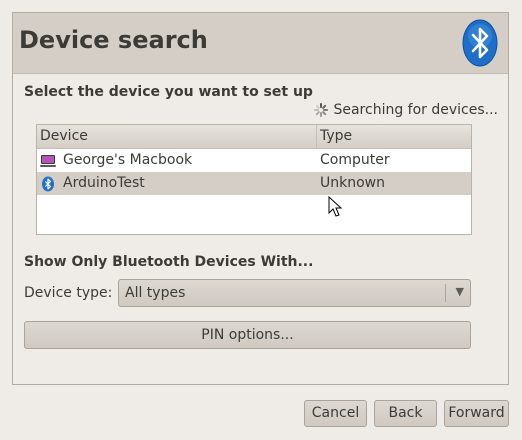 This screenshot has width=522, height=440. Describe the element at coordinates (352, 183) in the screenshot. I see `device-type: Unknown` at that location.